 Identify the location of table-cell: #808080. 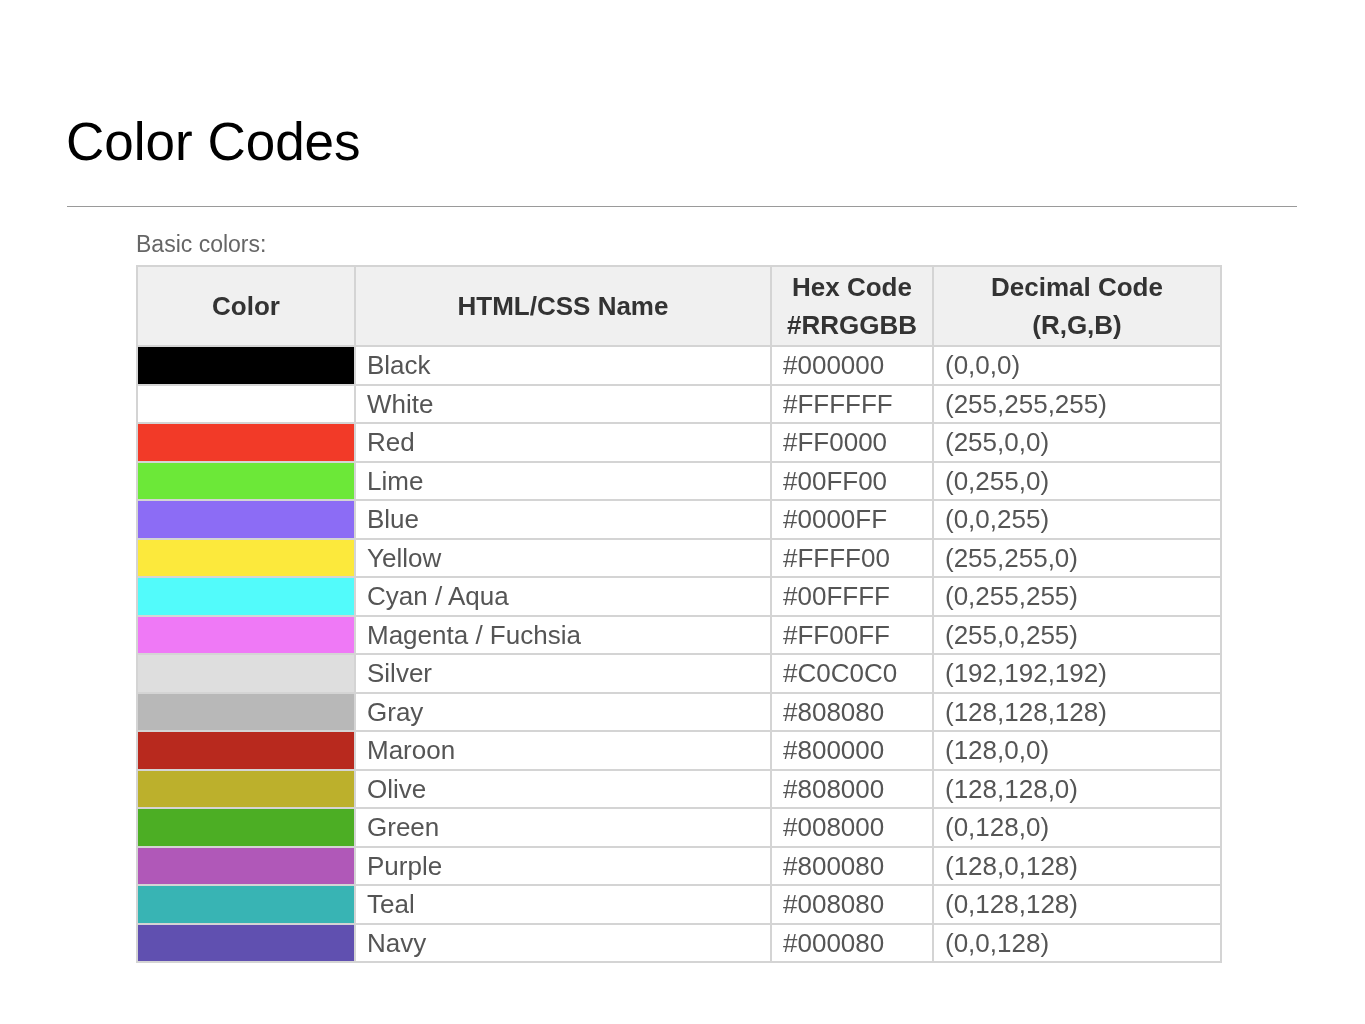
(852, 711).